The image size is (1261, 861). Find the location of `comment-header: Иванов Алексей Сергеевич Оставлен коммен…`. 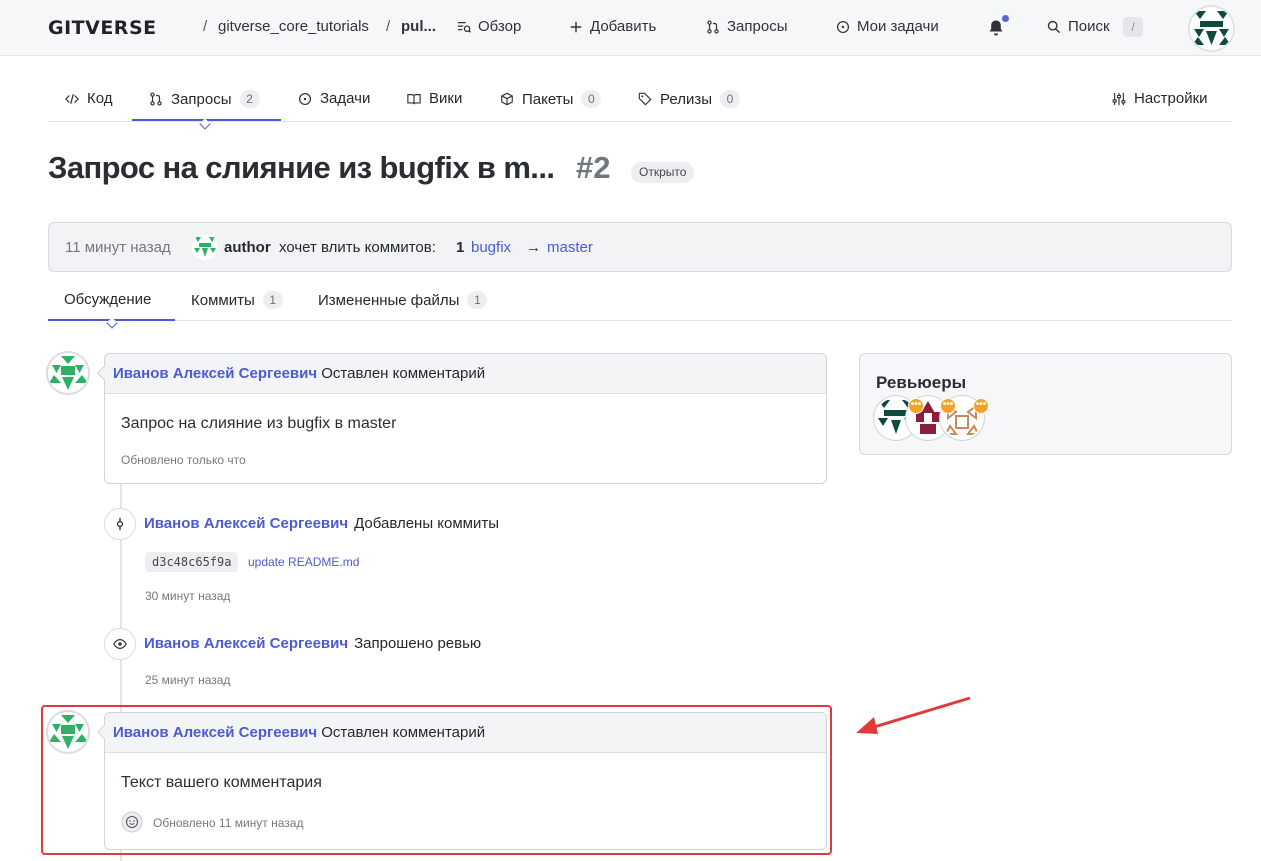

comment-header: Иванов Алексей Сергеевич Оставлен коммен… is located at coordinates (465, 374).